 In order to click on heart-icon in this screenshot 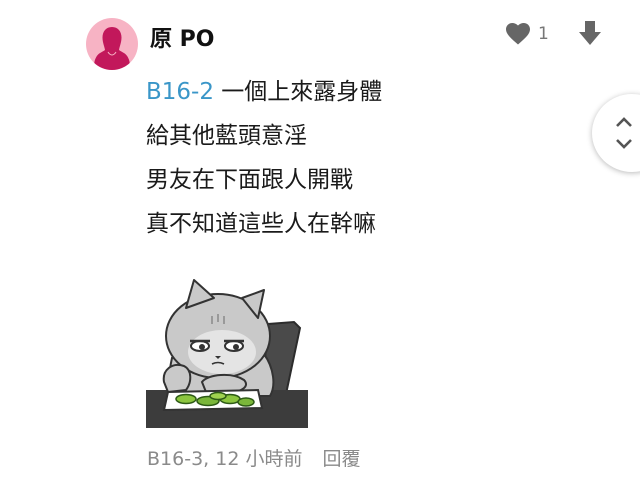, I will do `click(518, 34)`.